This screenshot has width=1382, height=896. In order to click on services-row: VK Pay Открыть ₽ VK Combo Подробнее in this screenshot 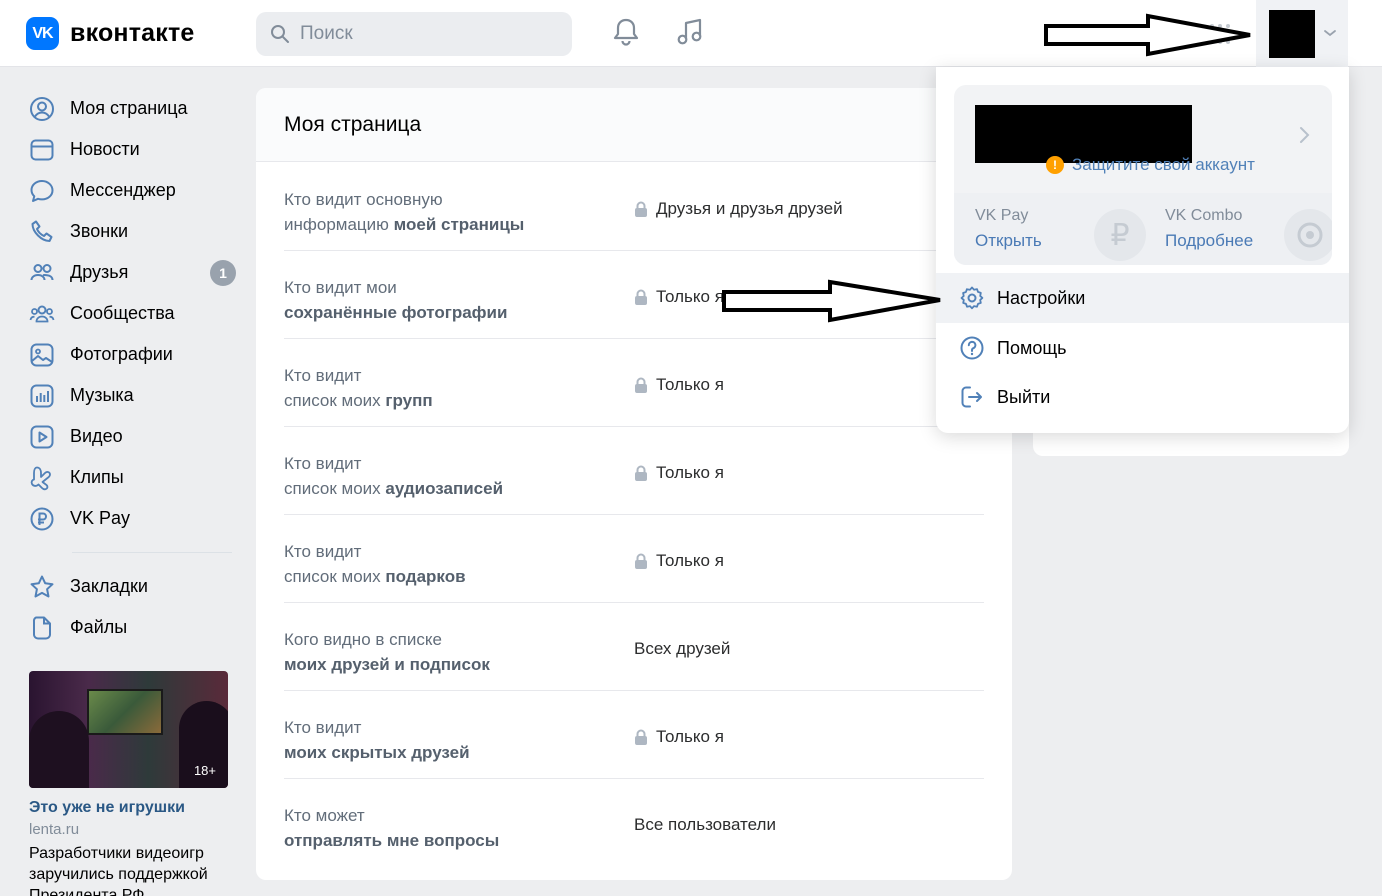, I will do `click(1143, 229)`.